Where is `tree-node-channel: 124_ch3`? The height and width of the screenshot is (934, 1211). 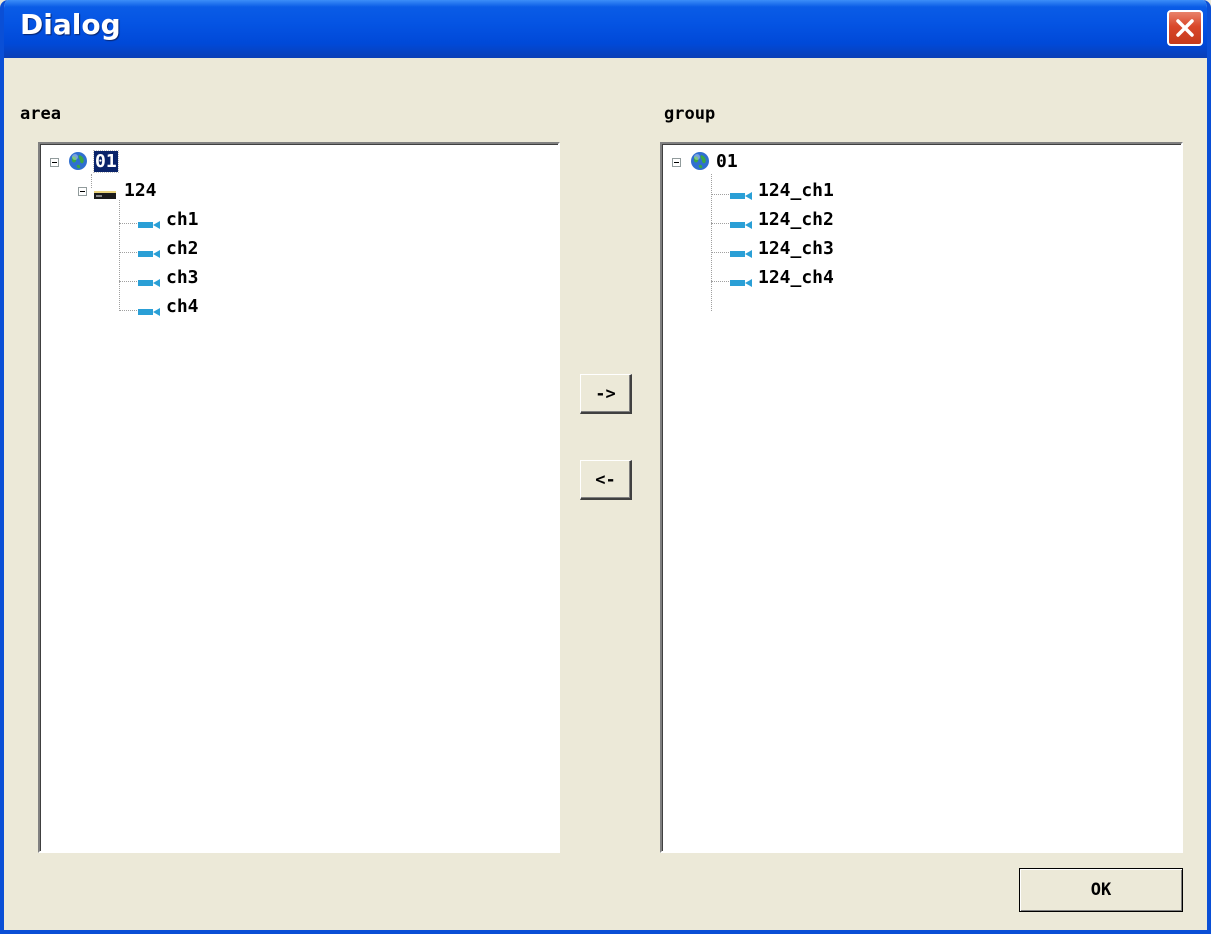 tree-node-channel: 124_ch3 is located at coordinates (850, 249).